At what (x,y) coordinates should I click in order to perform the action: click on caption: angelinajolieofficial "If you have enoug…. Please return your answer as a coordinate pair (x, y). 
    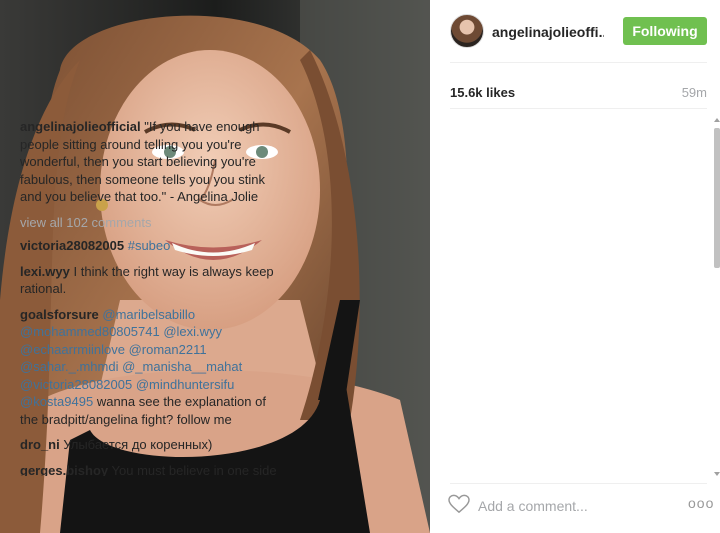
    Looking at the image, I should click on (151, 162).